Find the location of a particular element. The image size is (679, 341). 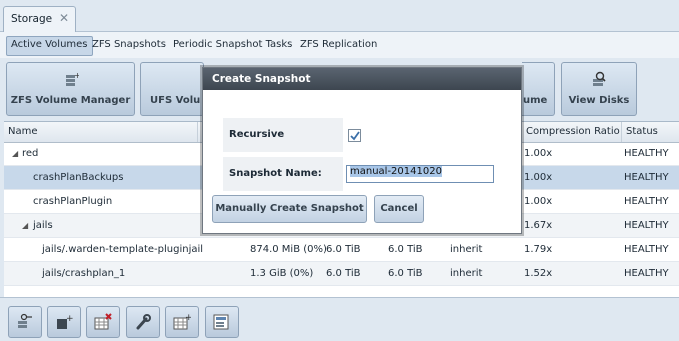

recursive-snapshot-checkbox is located at coordinates (354, 135).